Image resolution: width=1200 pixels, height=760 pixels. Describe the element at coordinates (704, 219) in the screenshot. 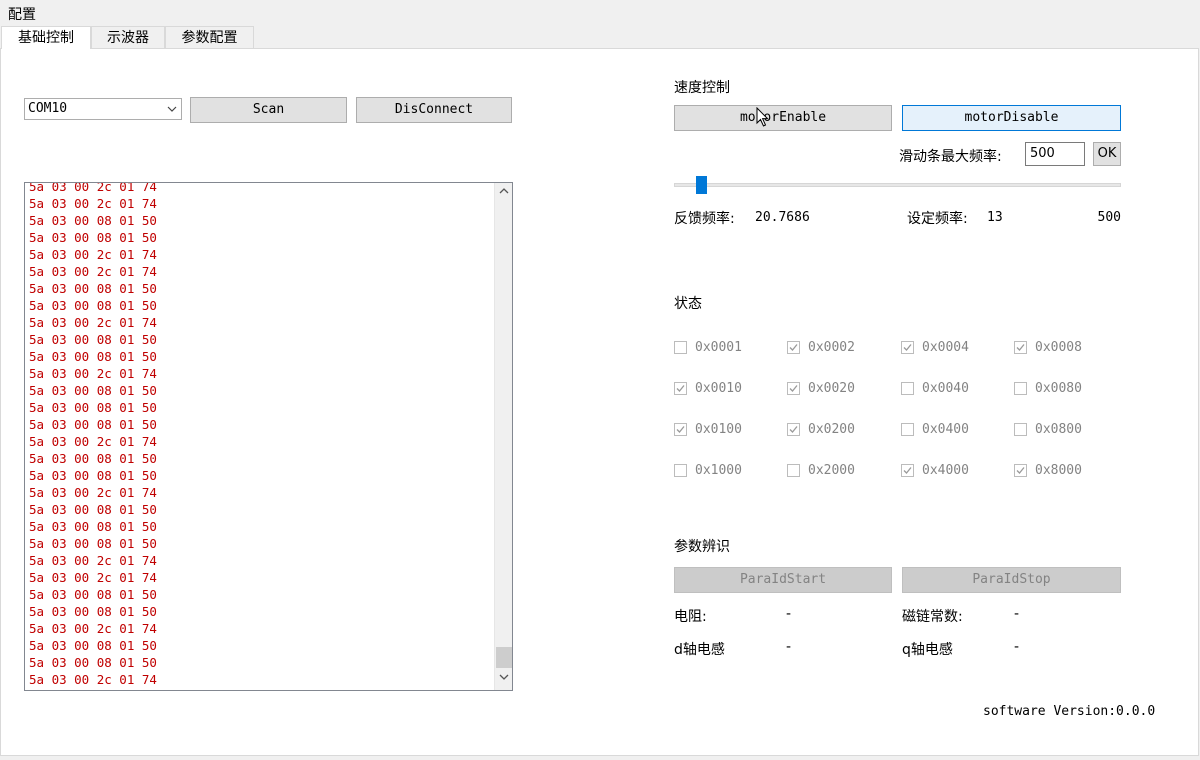

I see `feedback-freq-label: 反馈频率:` at that location.